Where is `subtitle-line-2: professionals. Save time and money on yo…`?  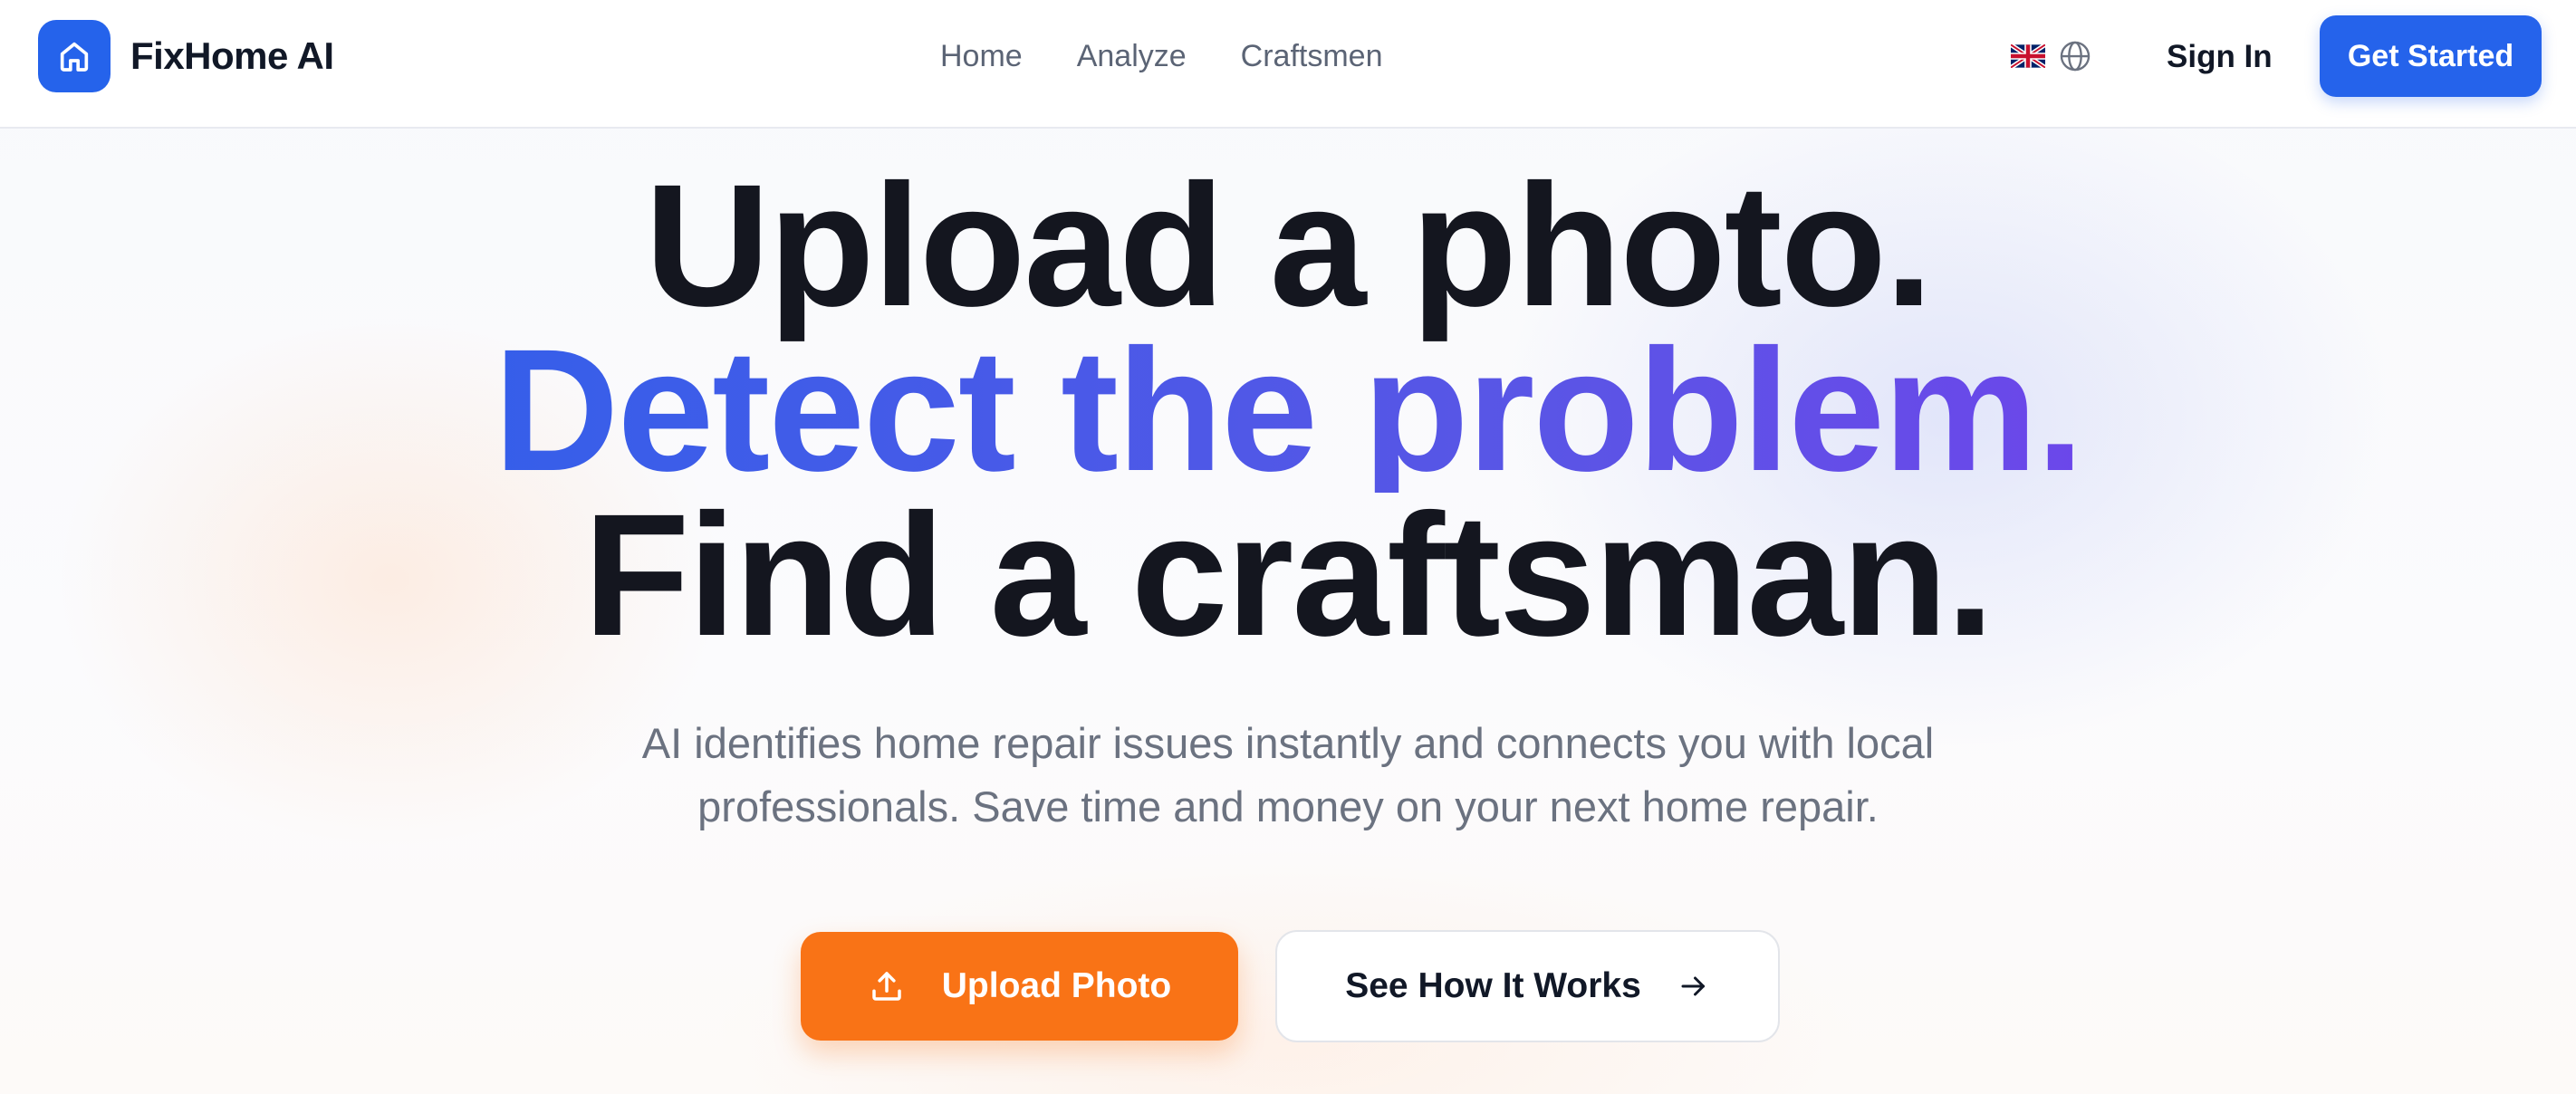
subtitle-line-2: professionals. Save time and money on yo… is located at coordinates (1288, 806).